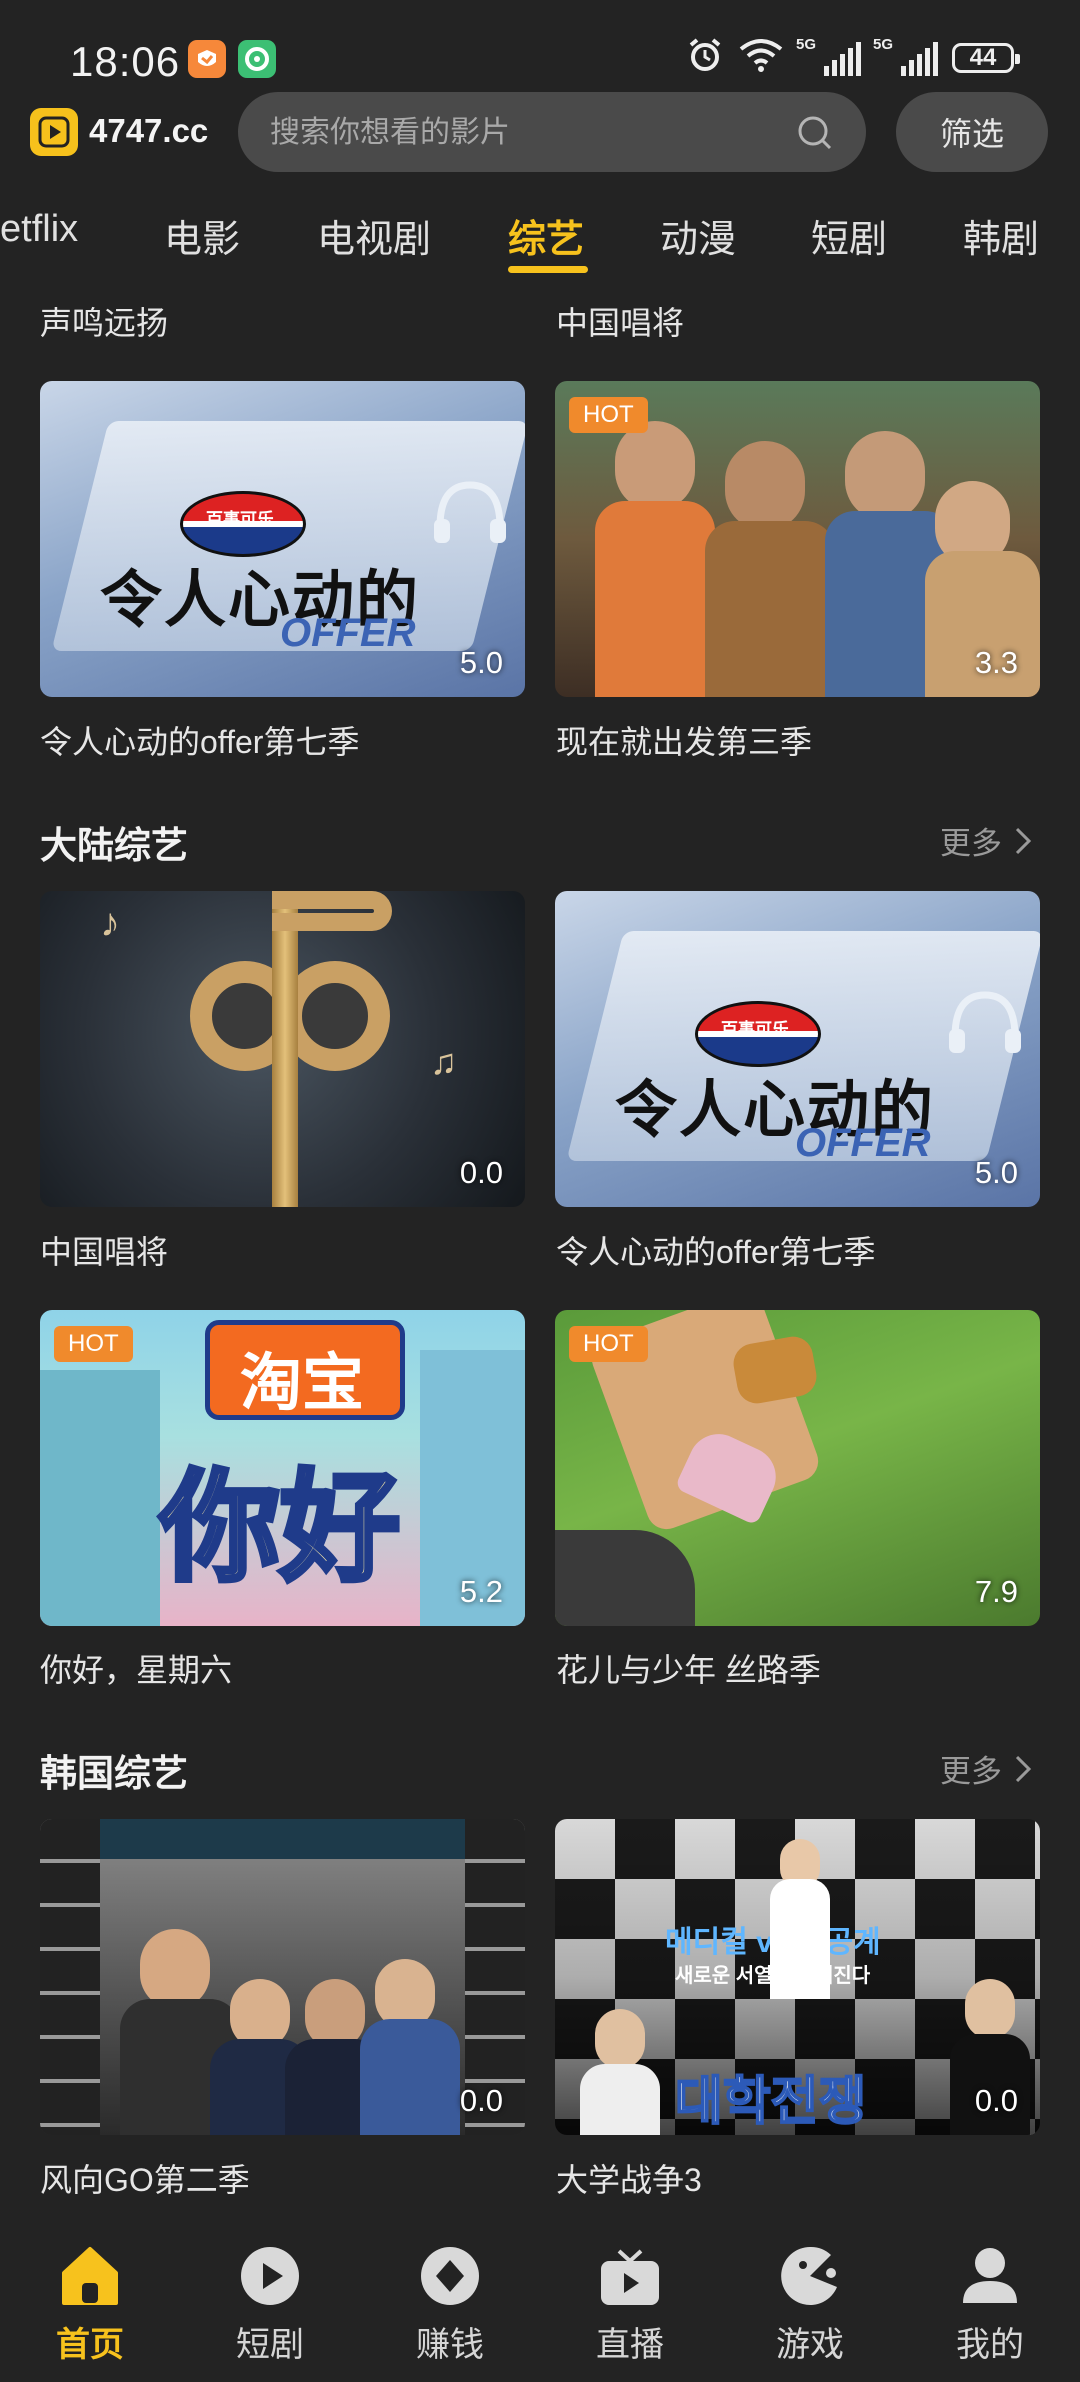 The width and height of the screenshot is (1080, 2382). I want to click on user-icon, so click(990, 2275).